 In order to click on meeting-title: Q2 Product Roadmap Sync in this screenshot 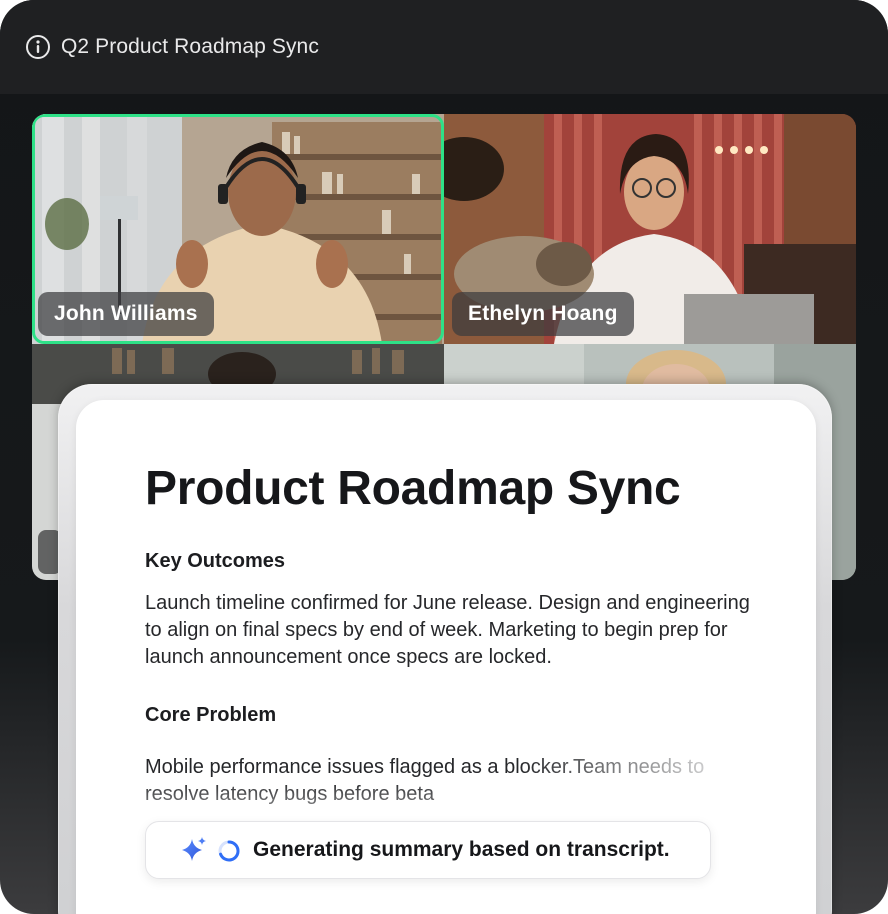, I will do `click(190, 46)`.